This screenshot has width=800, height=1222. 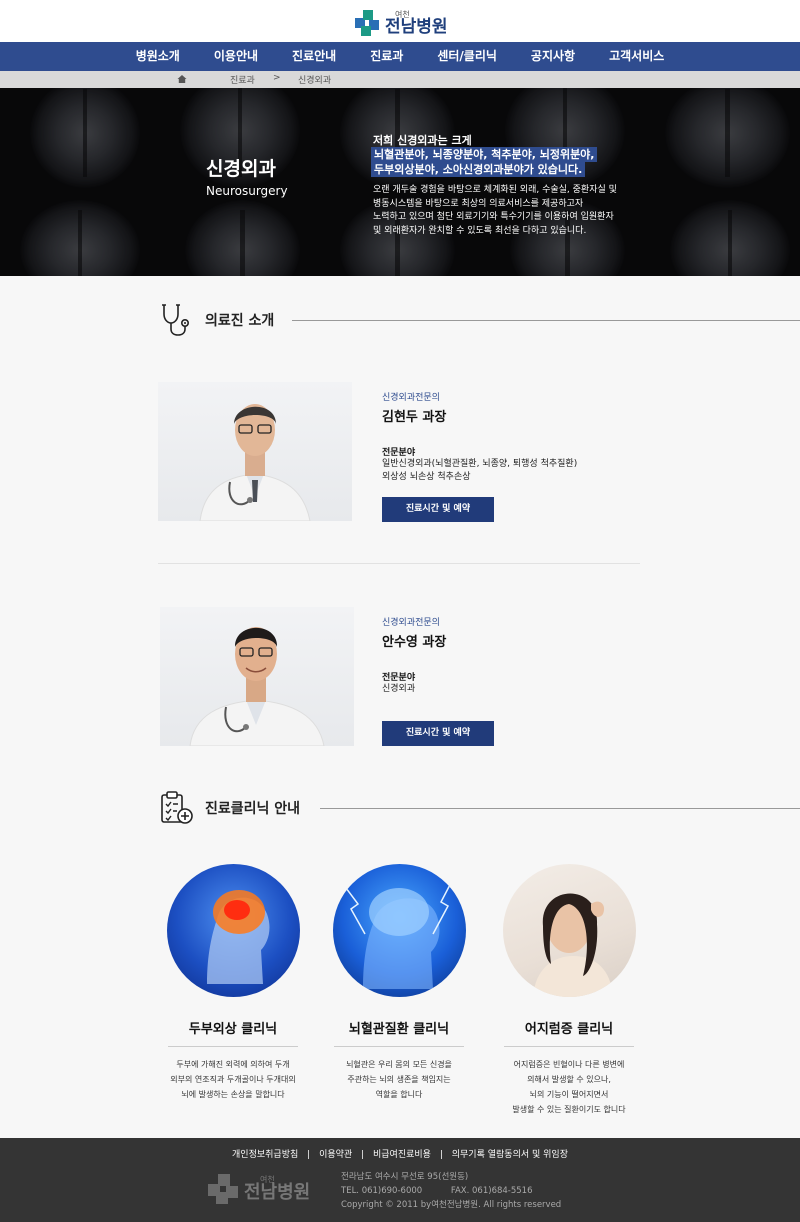 I want to click on nav-item-centers: 센터/클리닉, so click(x=467, y=56).